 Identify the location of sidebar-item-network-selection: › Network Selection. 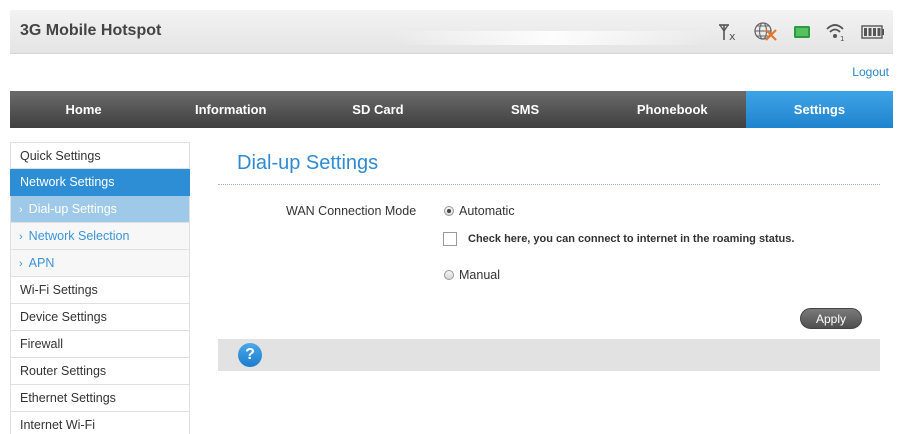
(100, 236).